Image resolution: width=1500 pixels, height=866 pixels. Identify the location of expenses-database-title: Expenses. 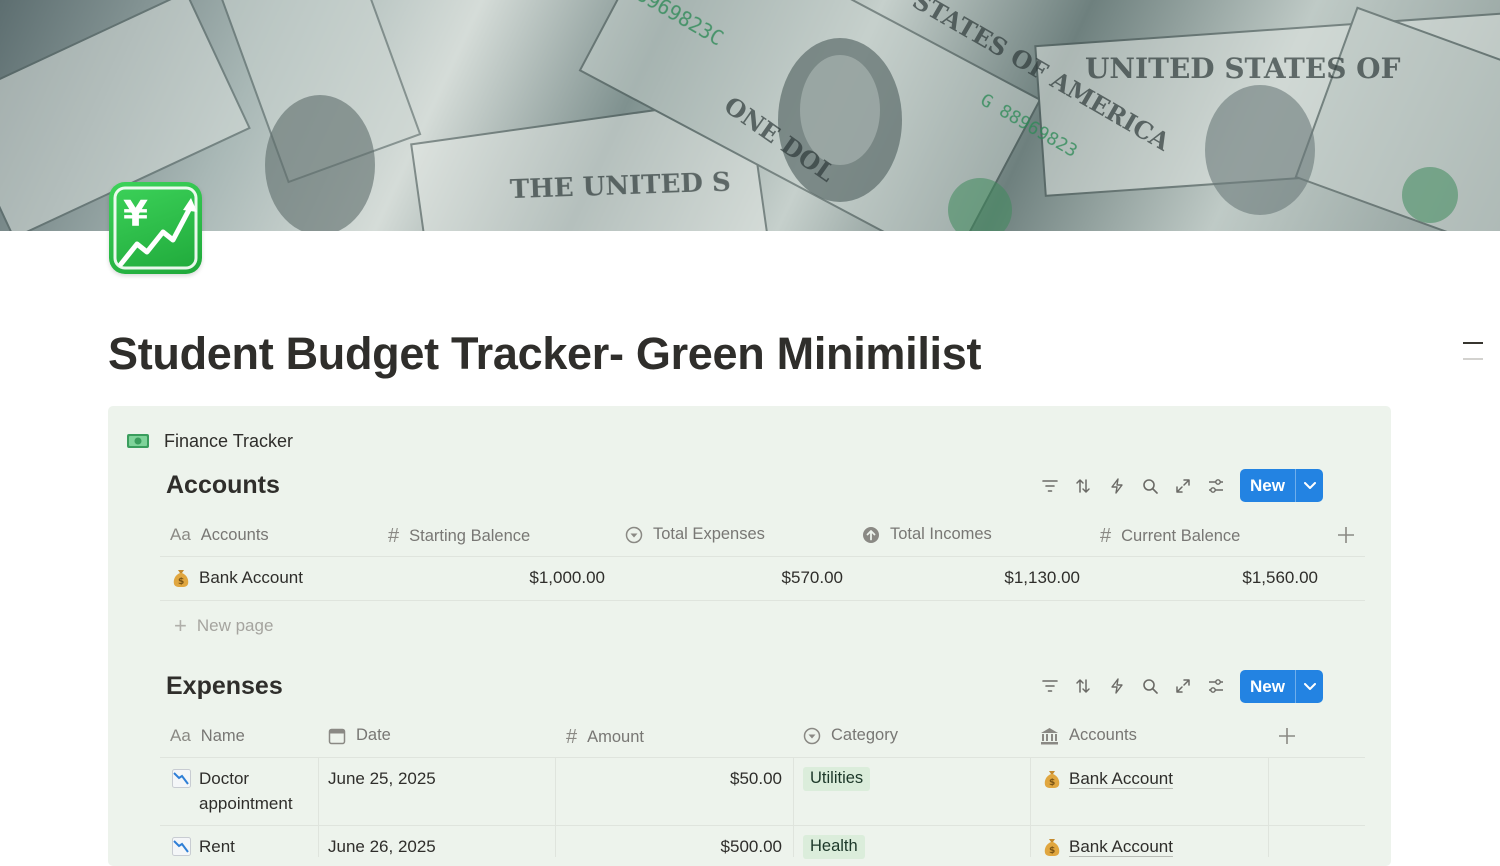
(224, 686).